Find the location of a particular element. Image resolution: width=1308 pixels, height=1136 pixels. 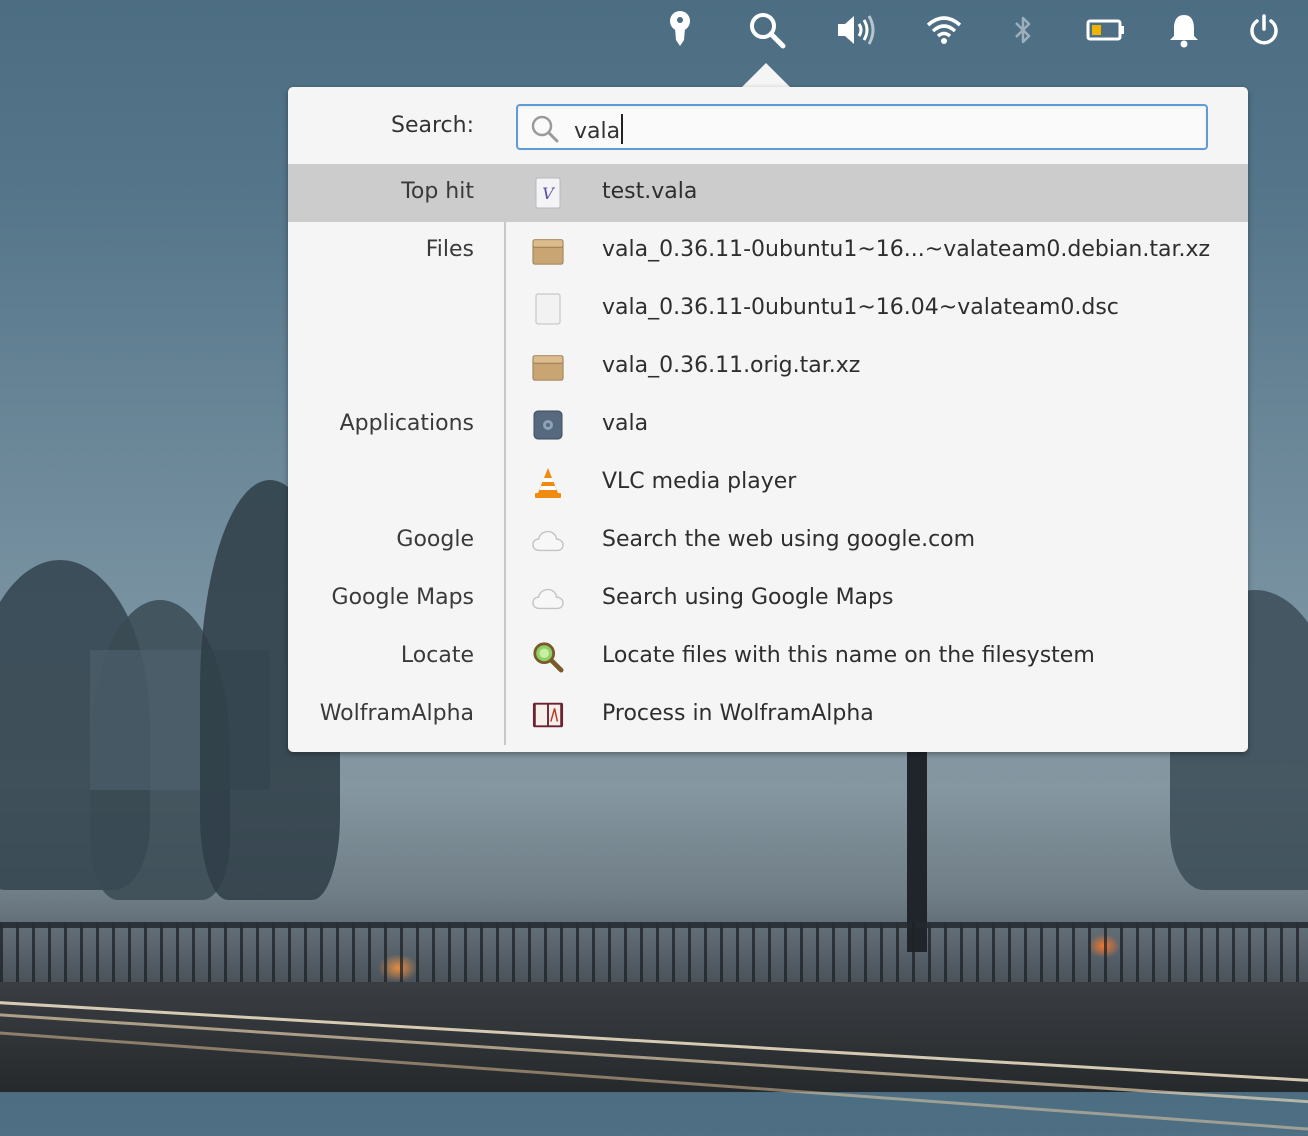

result-title: vala_0.36.11.orig.tar.xz is located at coordinates (731, 365).